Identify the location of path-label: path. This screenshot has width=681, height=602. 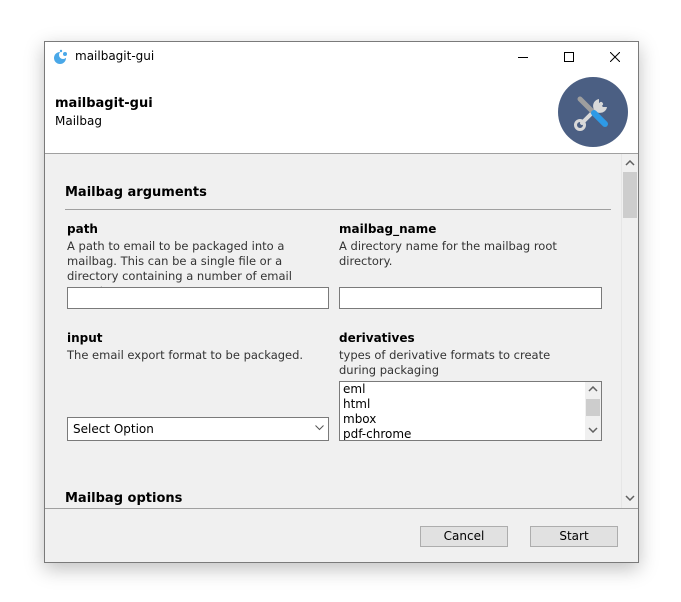
(82, 229).